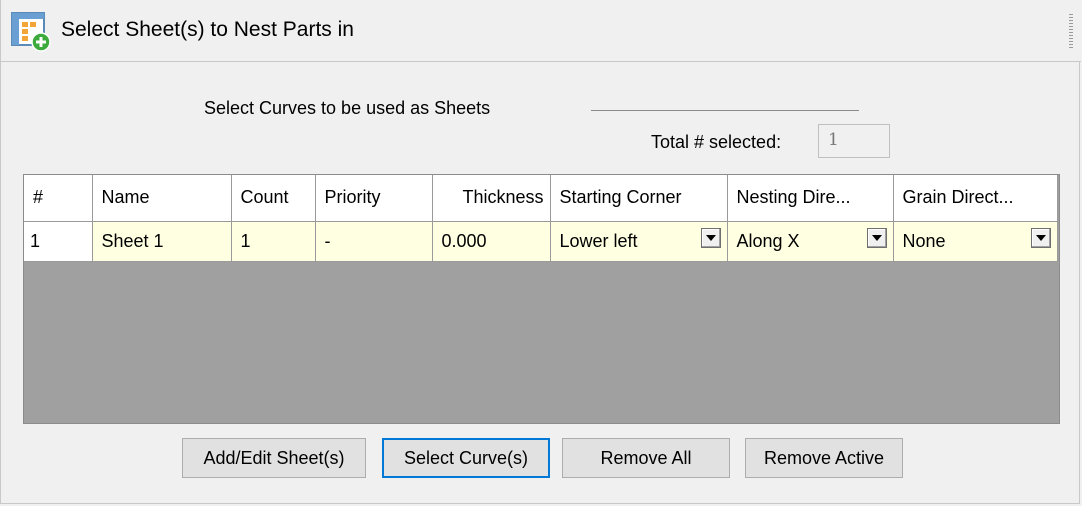 The image size is (1082, 506). Describe the element at coordinates (810, 241) in the screenshot. I see `cell-nesting-direction: Along X` at that location.